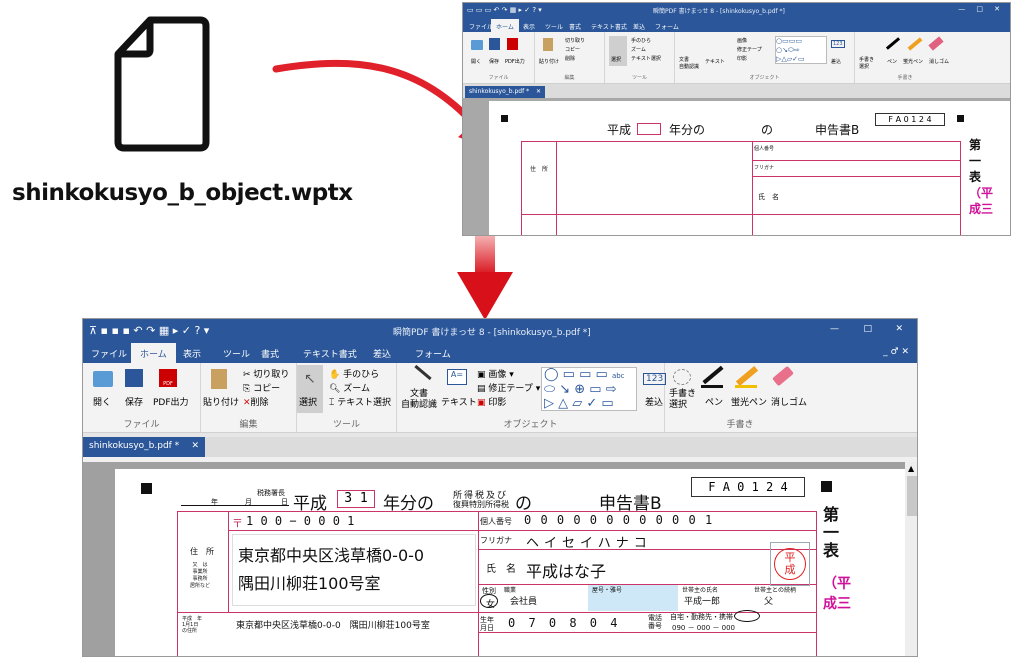 The width and height of the screenshot is (1011, 657). Describe the element at coordinates (713, 375) in the screenshot. I see `pen-icon` at that location.